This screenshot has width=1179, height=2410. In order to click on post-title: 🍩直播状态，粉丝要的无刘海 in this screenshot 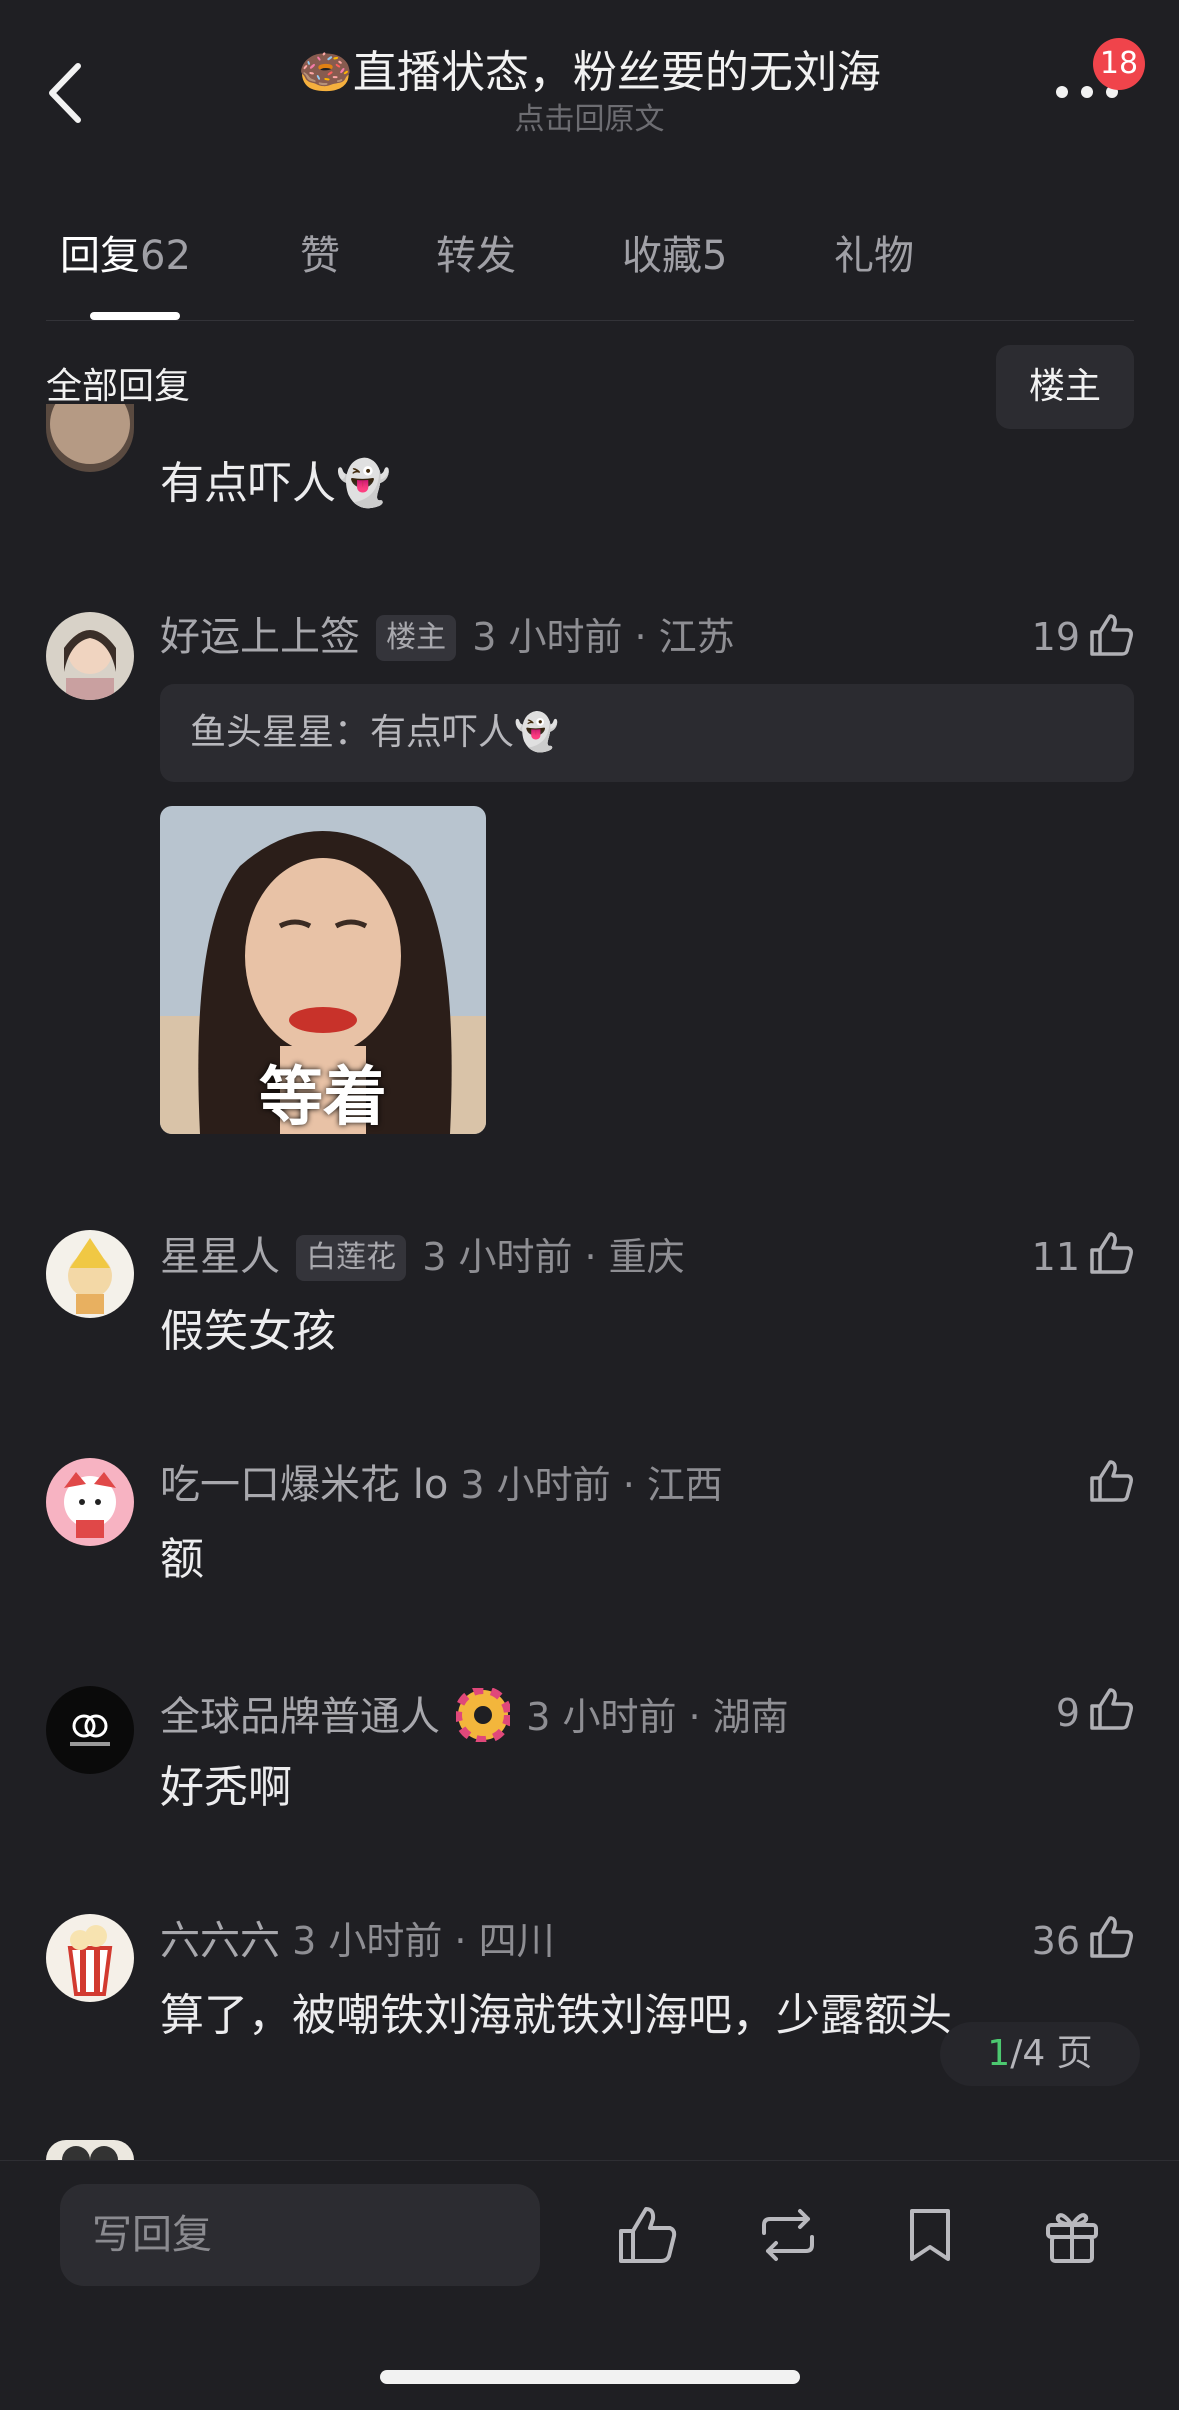, I will do `click(589, 72)`.